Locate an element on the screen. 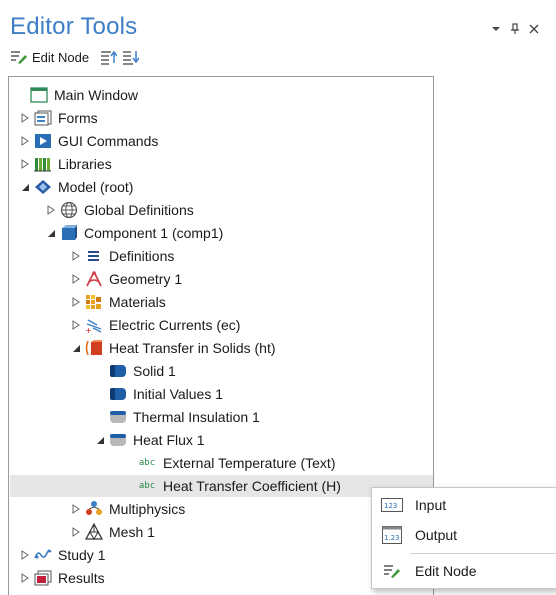 The image size is (556, 595). tree-item-definitions: Definitions is located at coordinates (122, 256).